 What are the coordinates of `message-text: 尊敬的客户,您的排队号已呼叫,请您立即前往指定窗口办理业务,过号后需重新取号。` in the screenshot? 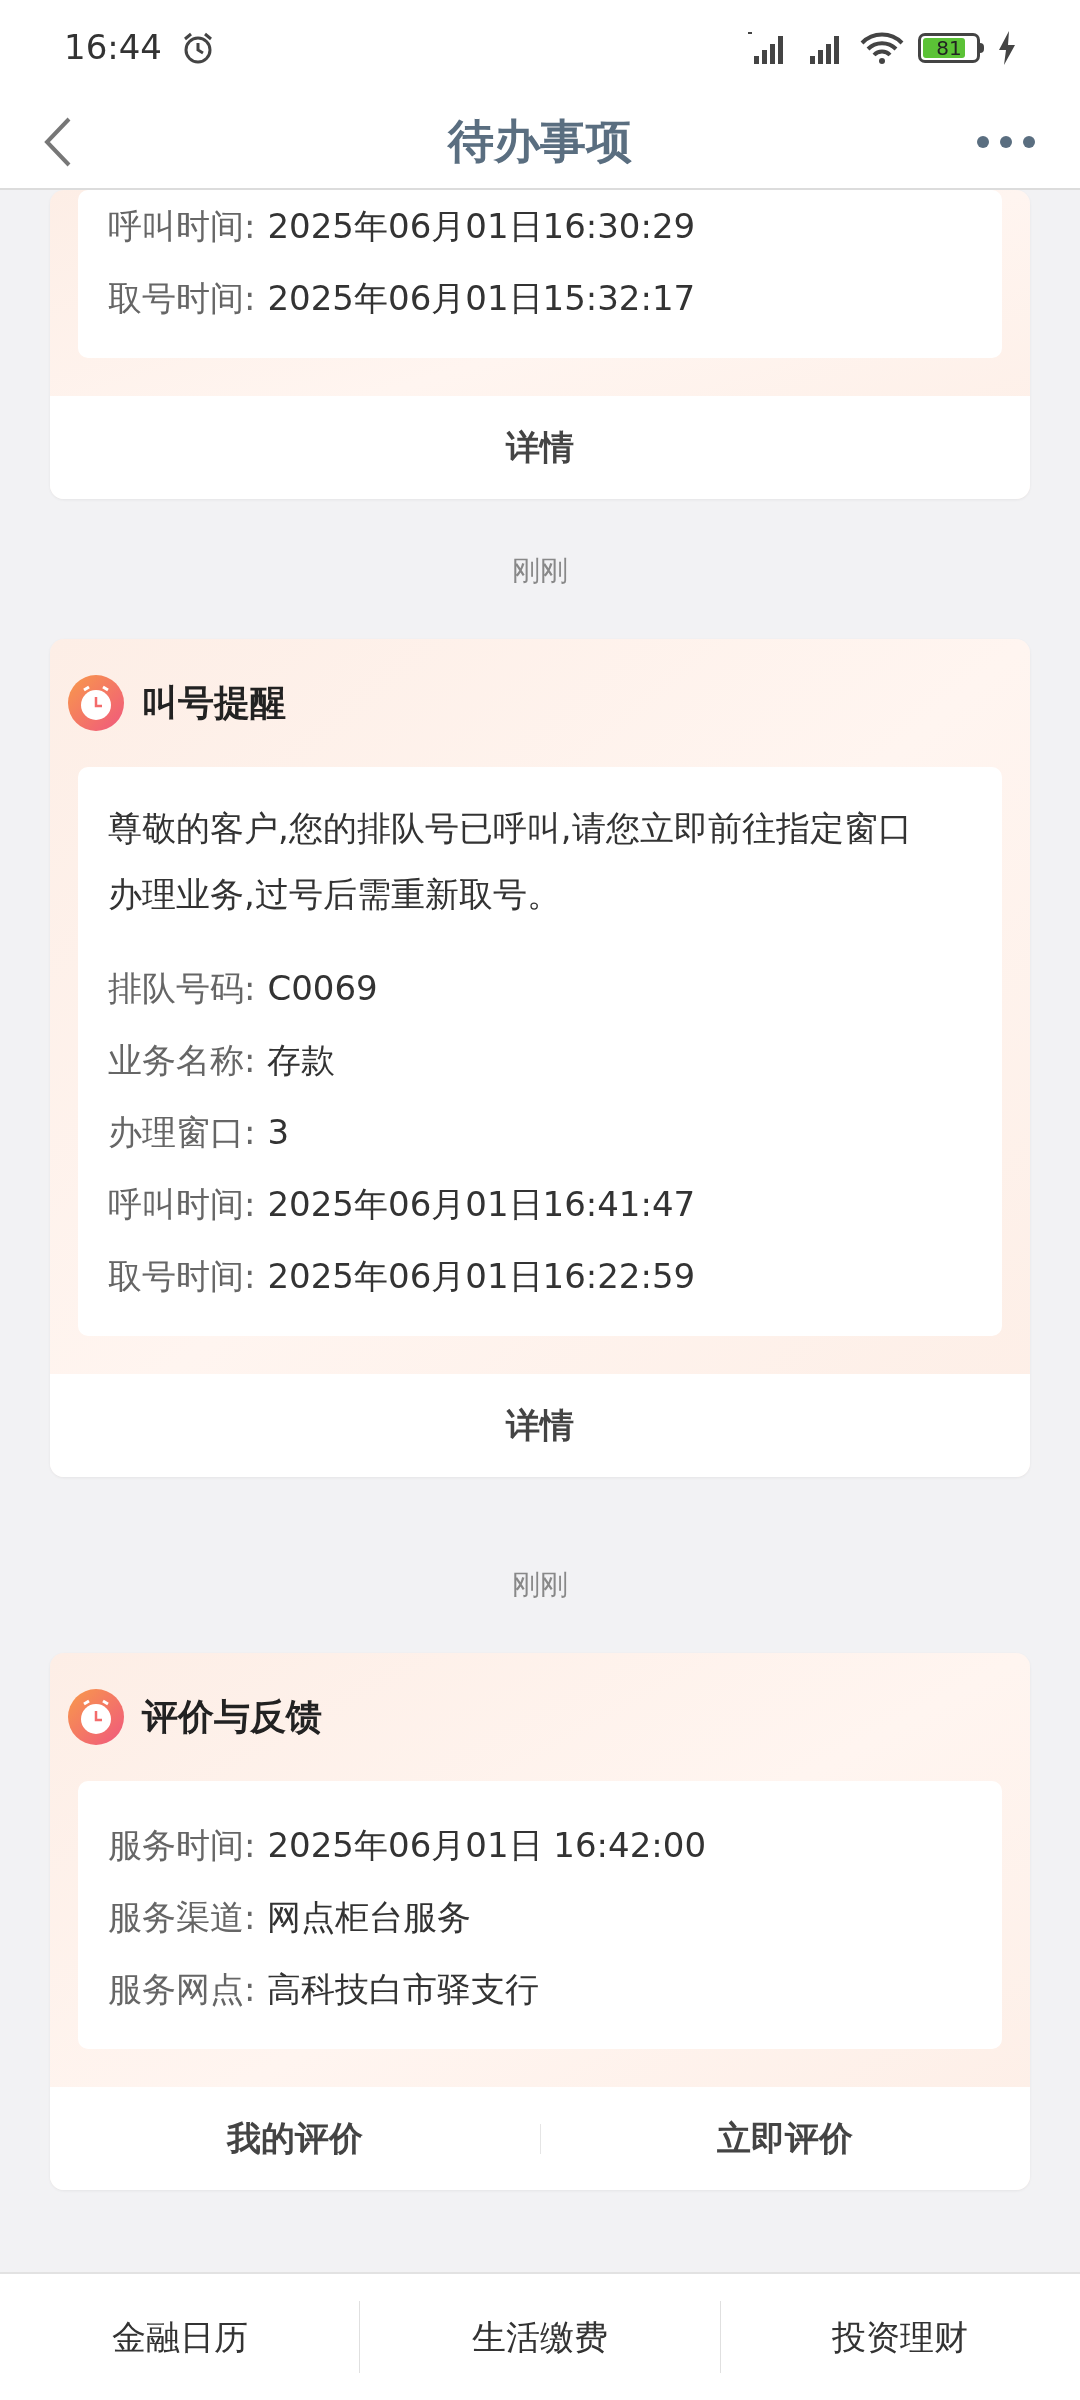 It's located at (510, 861).